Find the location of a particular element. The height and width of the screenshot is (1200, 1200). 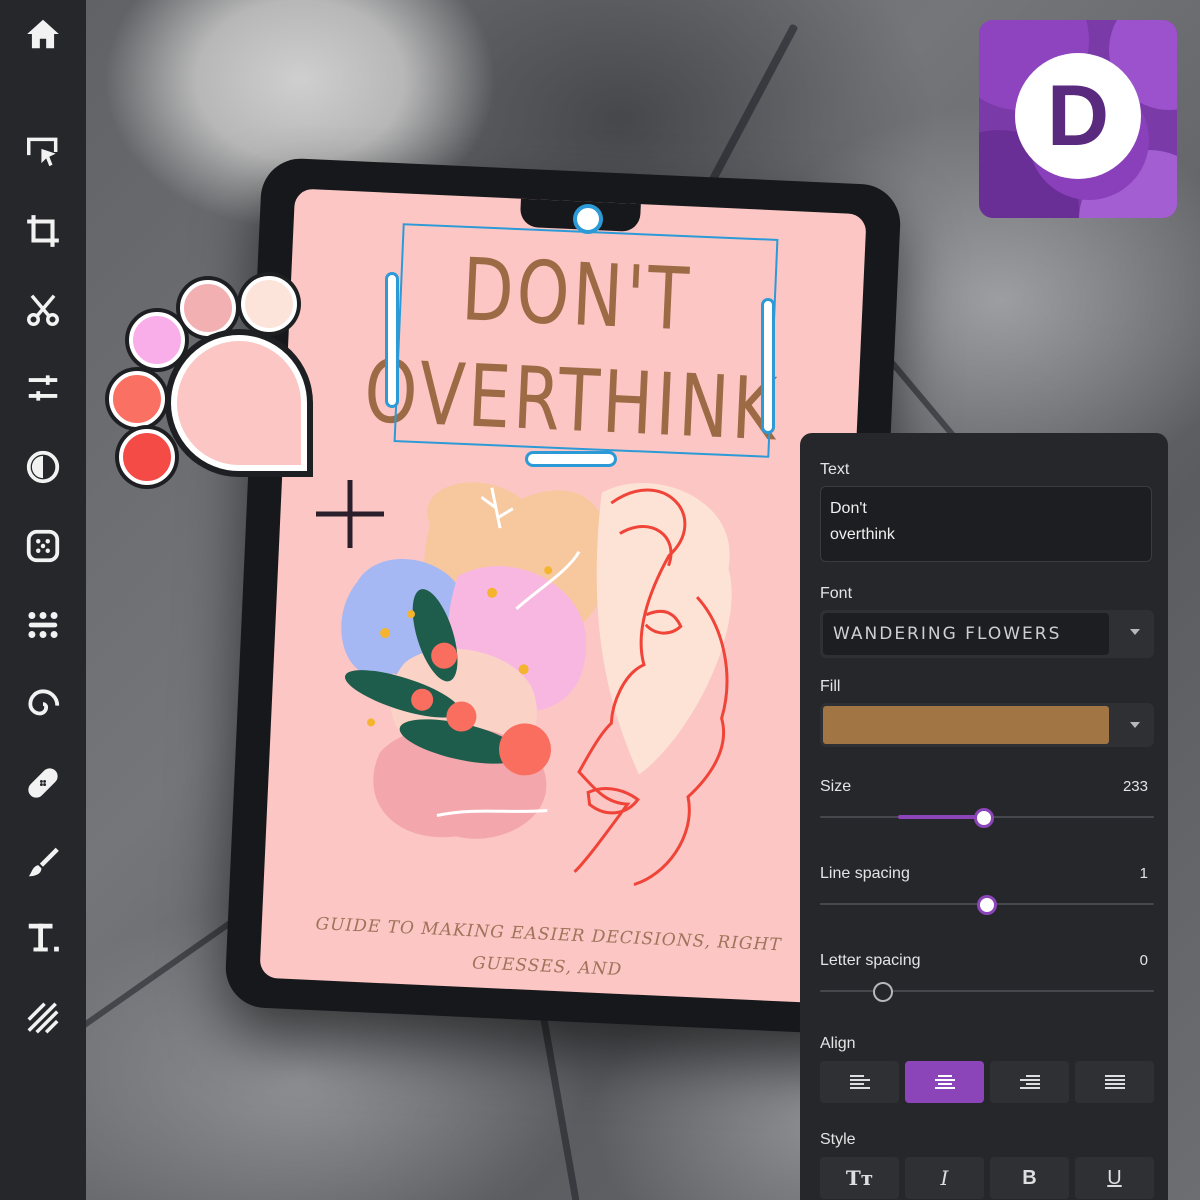

adjust-icon is located at coordinates (43, 388).